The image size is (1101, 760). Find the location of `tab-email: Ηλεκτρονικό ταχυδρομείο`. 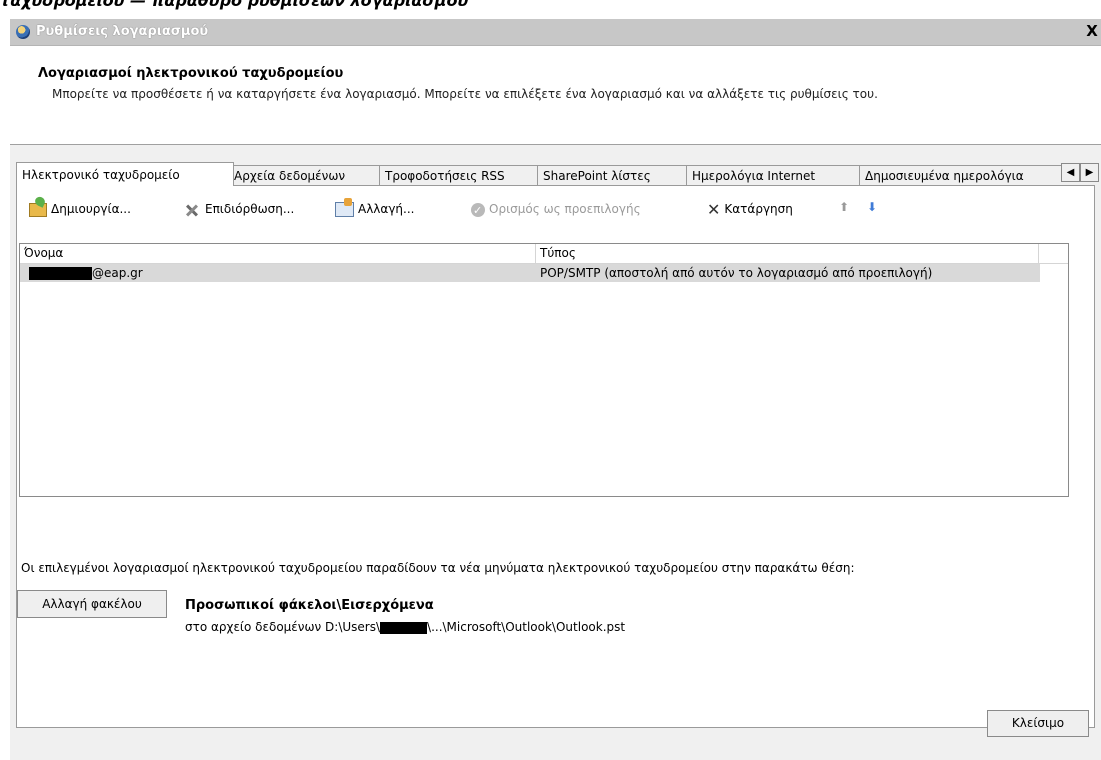

tab-email: Ηλεκτρονικό ταχυδρομείο is located at coordinates (125, 174).